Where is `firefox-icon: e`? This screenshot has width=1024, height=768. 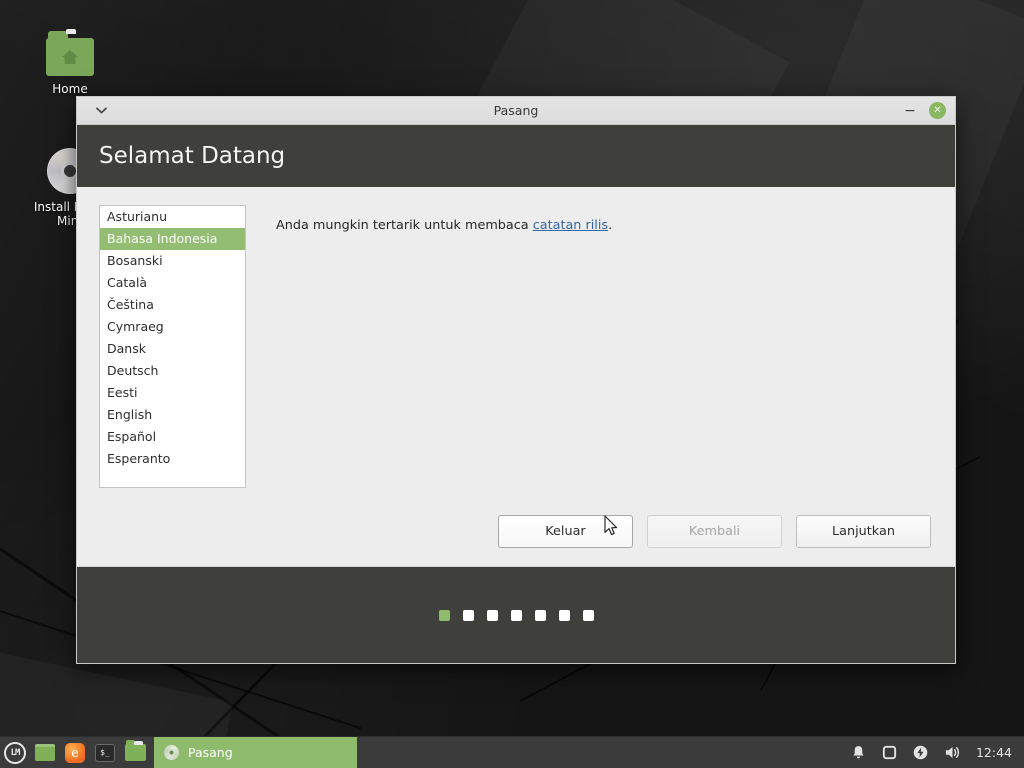
firefox-icon: e is located at coordinates (75, 752).